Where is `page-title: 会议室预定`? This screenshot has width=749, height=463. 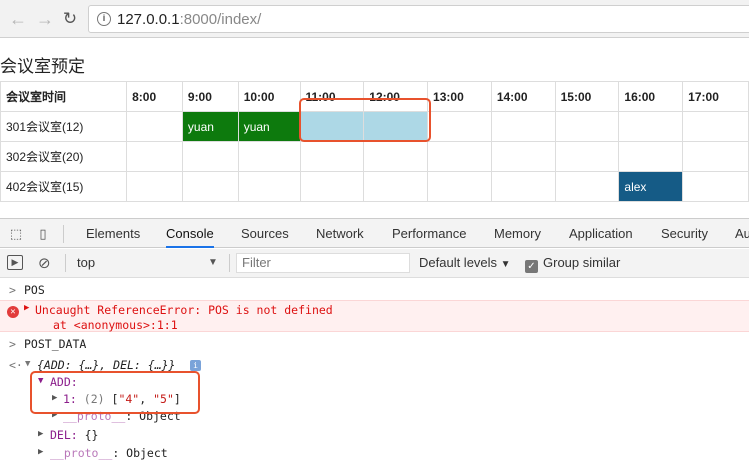
page-title: 会议室预定 is located at coordinates (42, 66).